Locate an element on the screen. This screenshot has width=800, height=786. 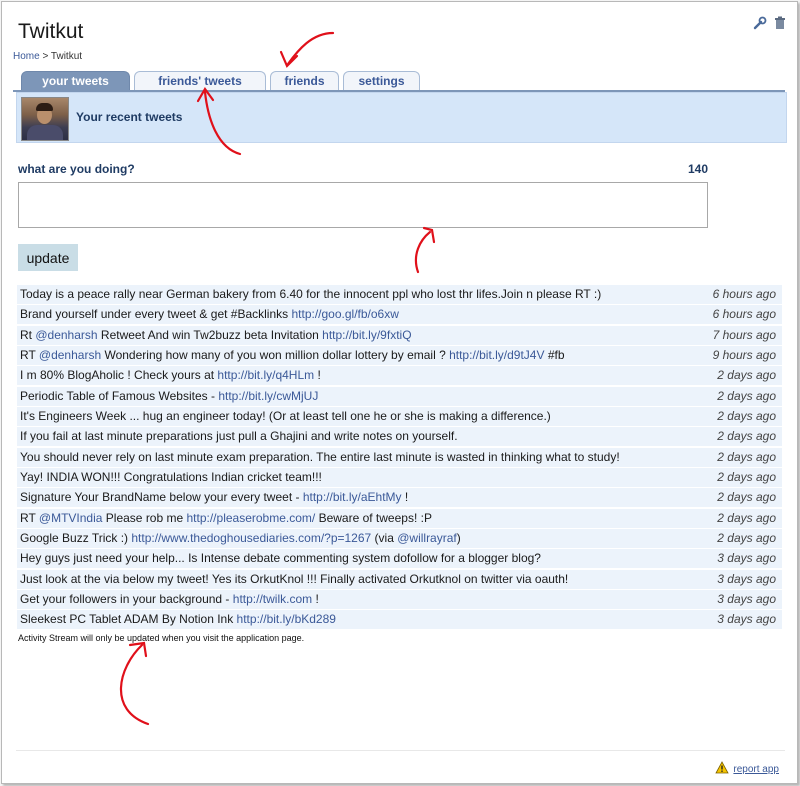
character-counter: 140 is located at coordinates (698, 169).